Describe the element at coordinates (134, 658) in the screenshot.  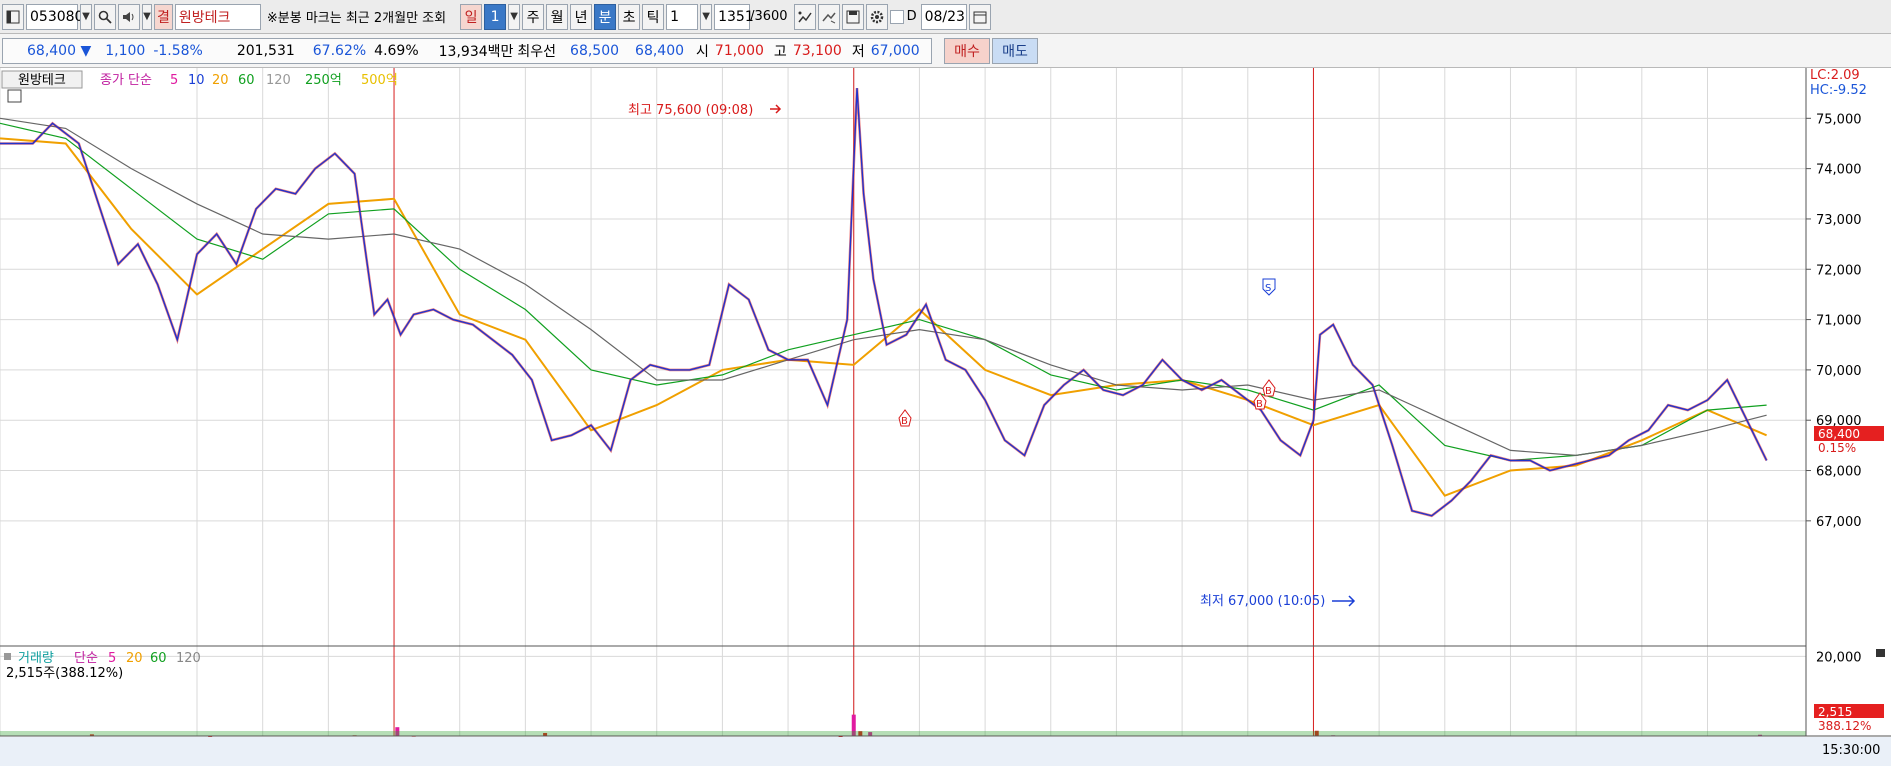
I see `volume-ma20: 20` at that location.